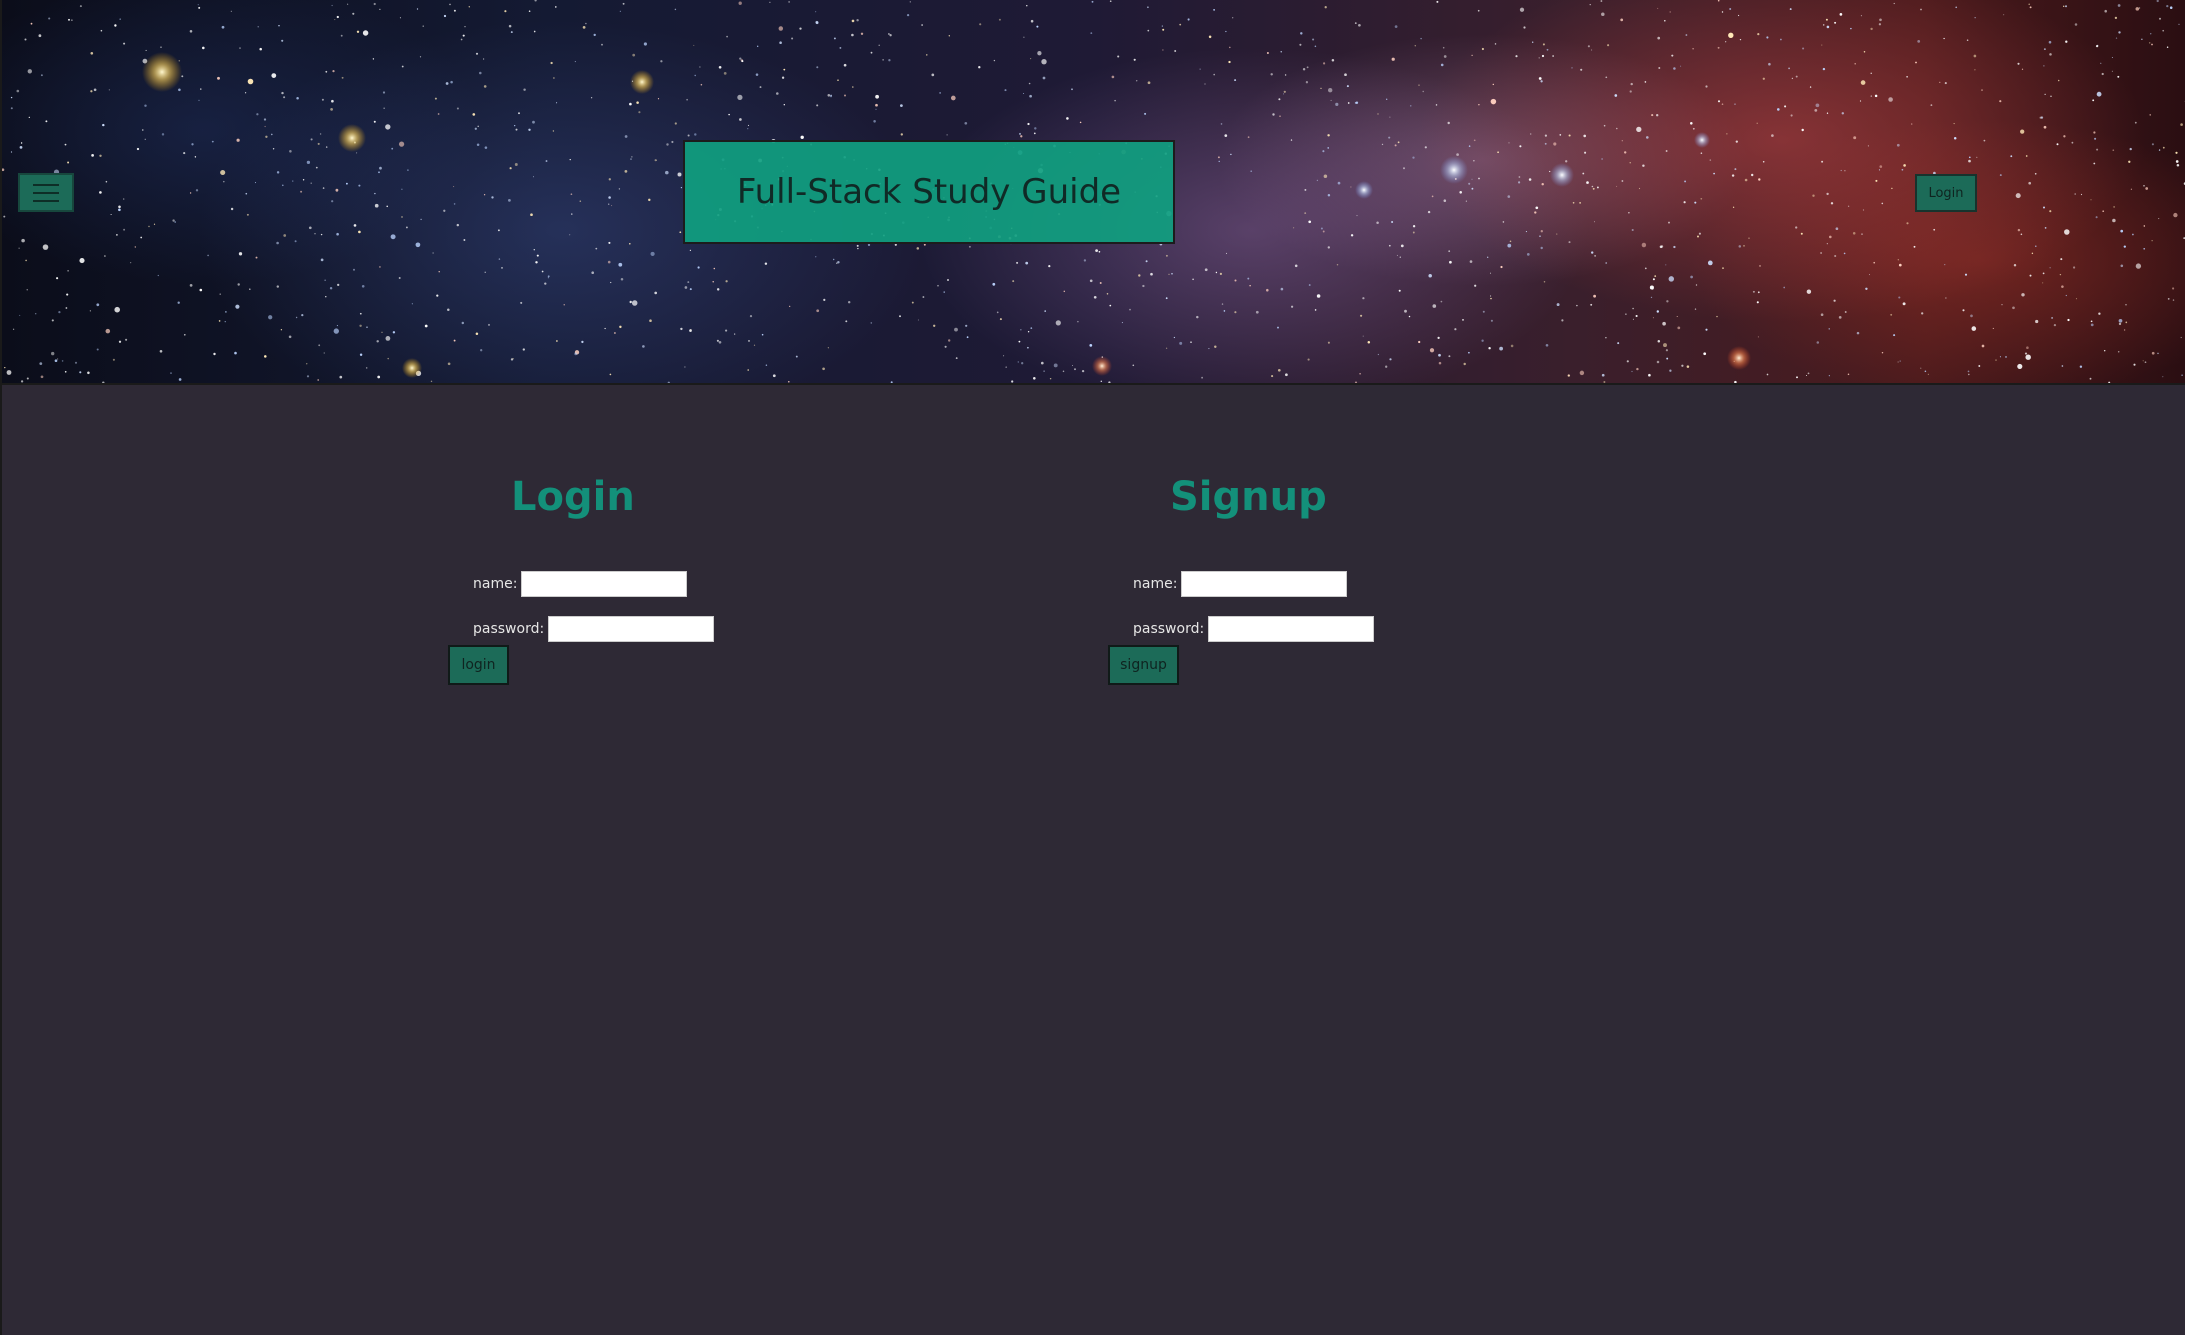 The width and height of the screenshot is (2185, 1335). What do you see at coordinates (1946, 193) in the screenshot?
I see `header-login-button: Login` at bounding box center [1946, 193].